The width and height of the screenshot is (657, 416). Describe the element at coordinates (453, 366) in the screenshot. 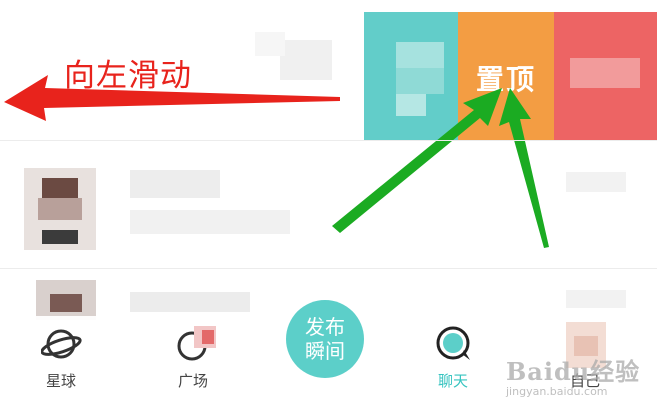

I see `nav-item-chat: 聊天` at that location.